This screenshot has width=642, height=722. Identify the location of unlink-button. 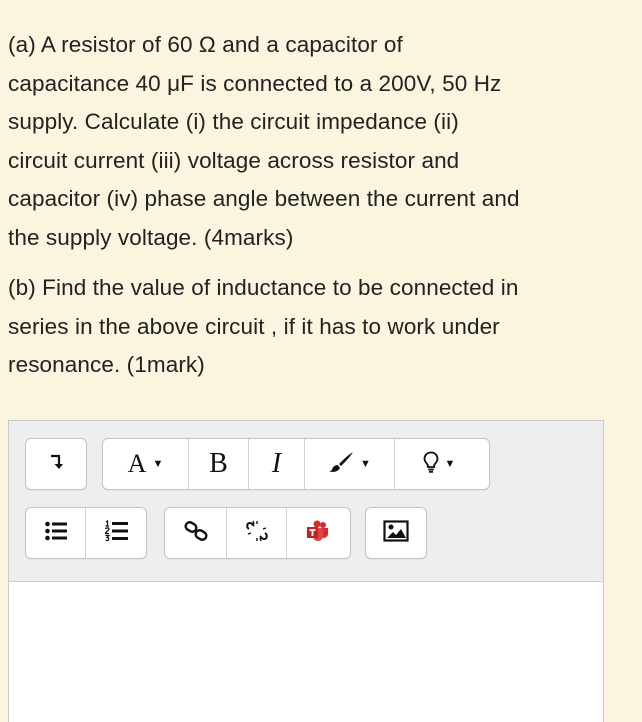
(257, 533).